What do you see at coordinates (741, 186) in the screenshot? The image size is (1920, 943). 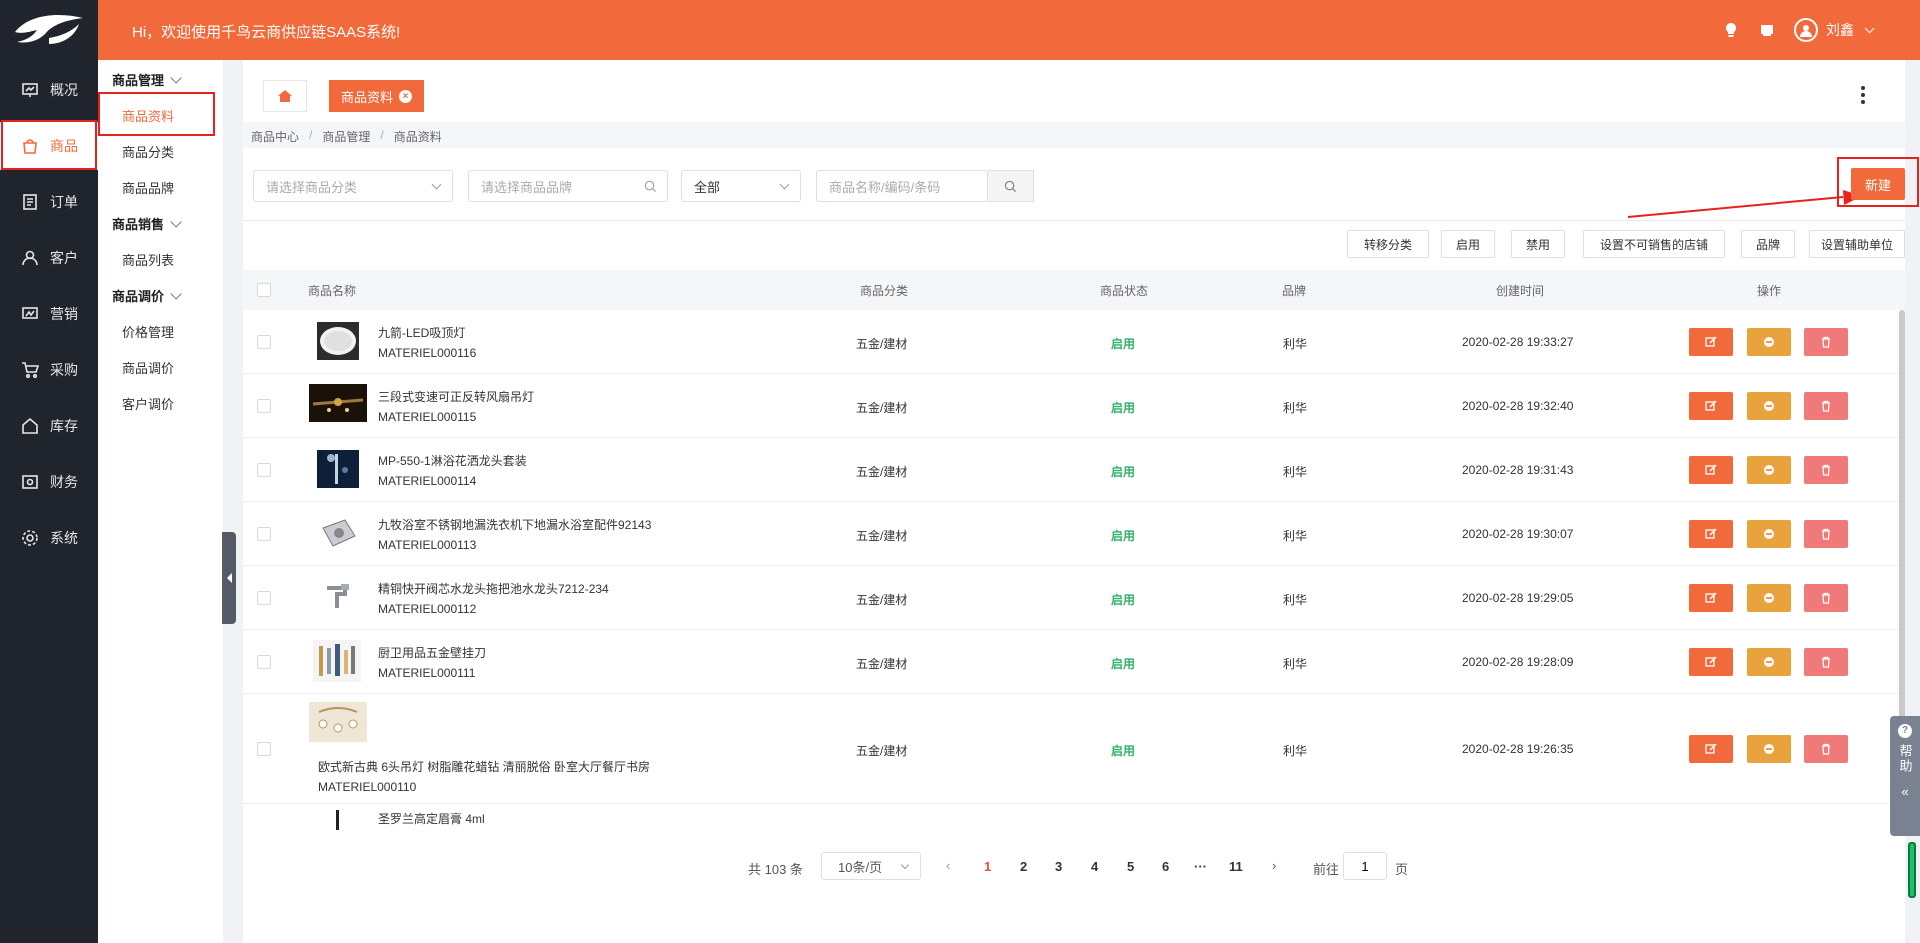 I see `status-select: 全部` at bounding box center [741, 186].